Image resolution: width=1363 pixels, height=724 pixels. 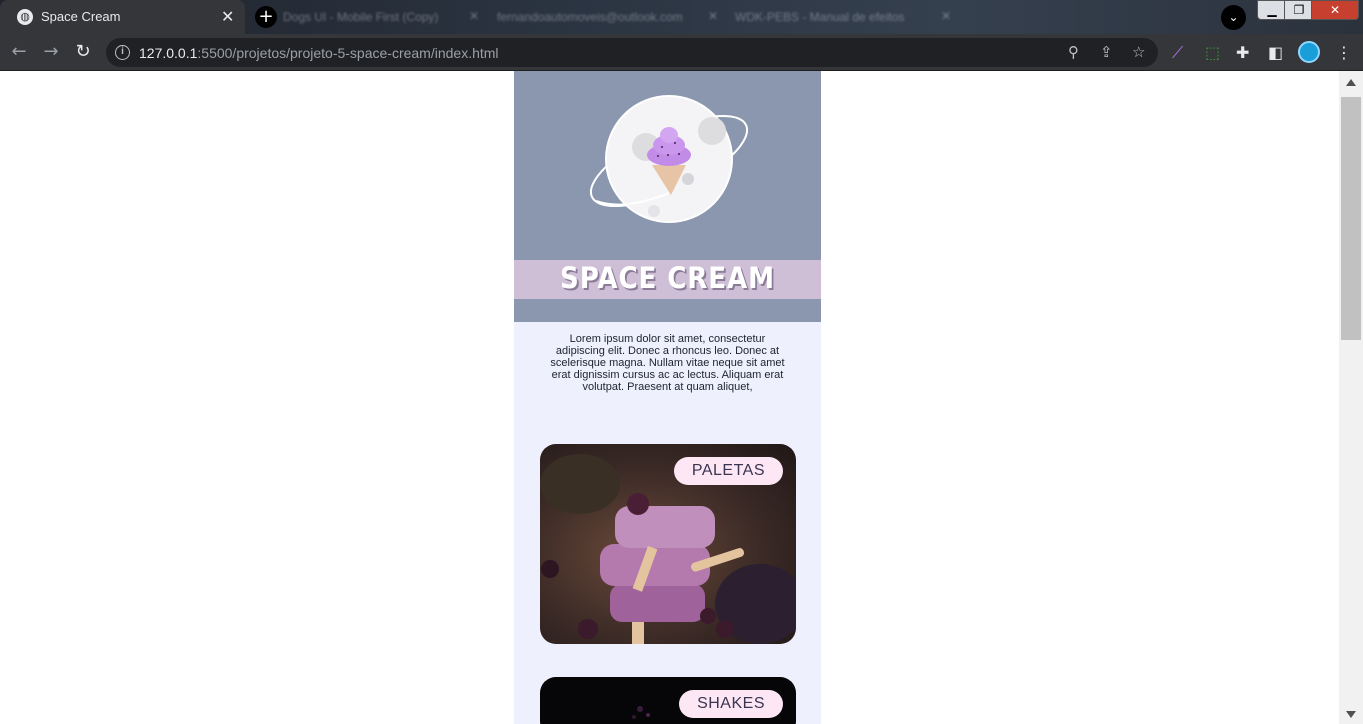 I want to click on tab-space-cream: ◍ Space Cream ✕, so click(x=122, y=17).